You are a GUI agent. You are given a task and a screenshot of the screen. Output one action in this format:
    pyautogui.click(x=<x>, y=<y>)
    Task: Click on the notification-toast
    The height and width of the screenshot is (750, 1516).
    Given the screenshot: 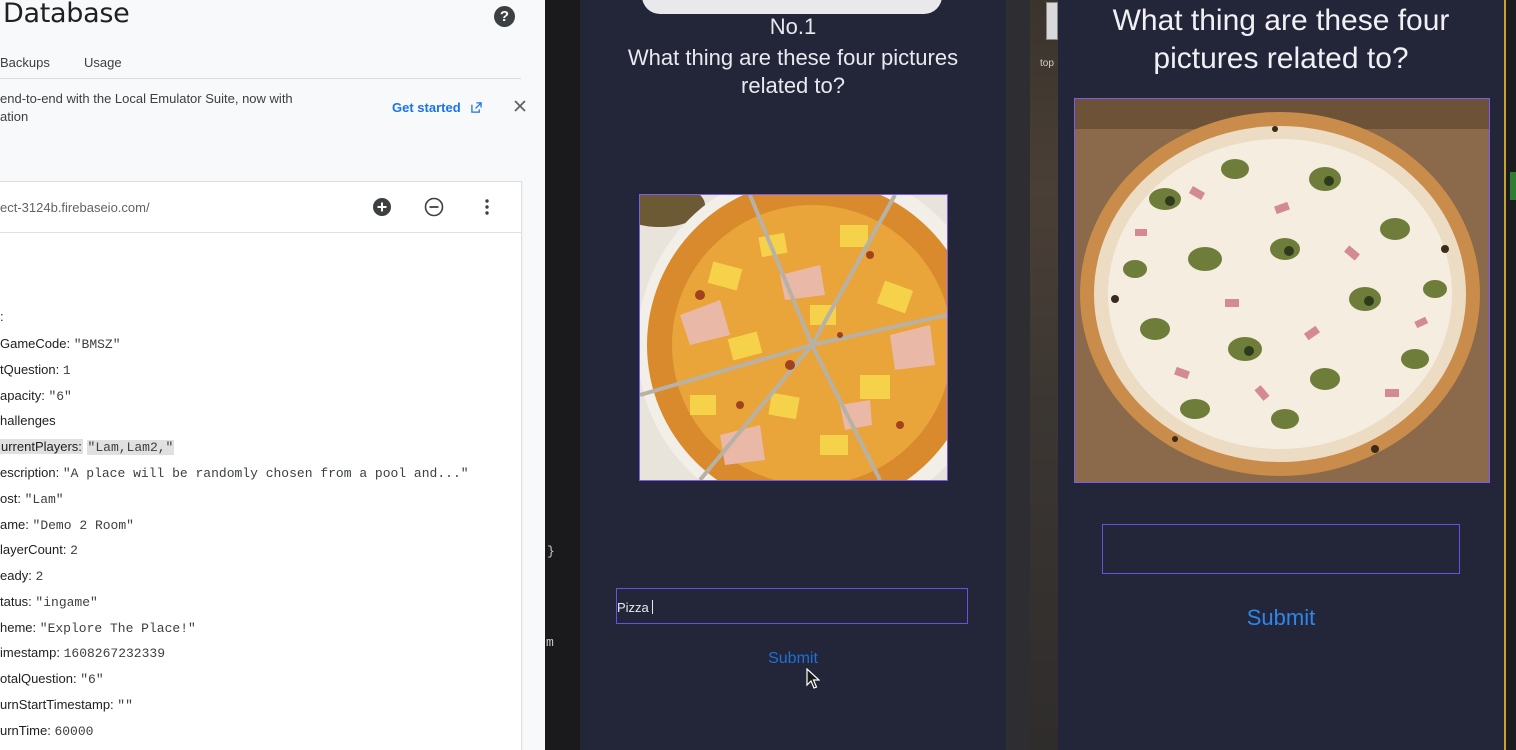 What is the action you would take?
    pyautogui.click(x=792, y=7)
    